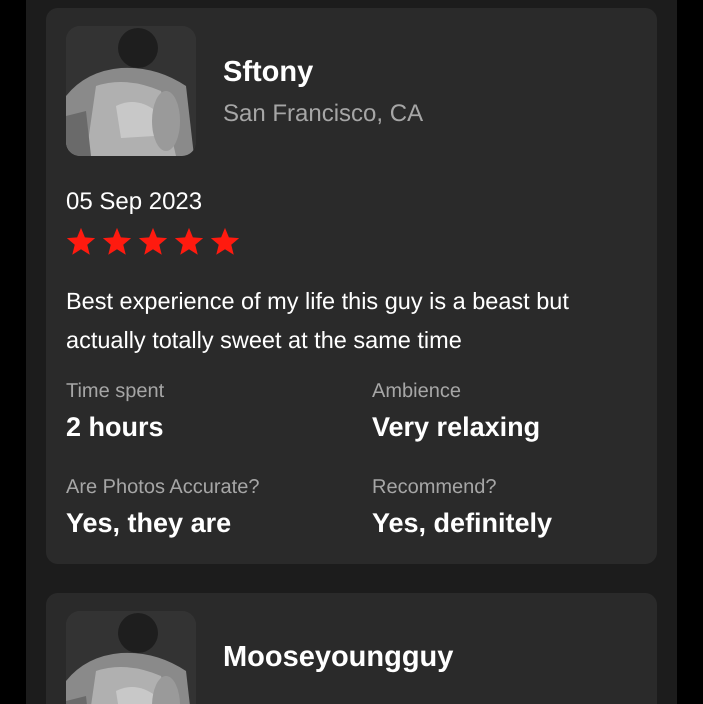  I want to click on reviewer-name: Sftony, so click(268, 72).